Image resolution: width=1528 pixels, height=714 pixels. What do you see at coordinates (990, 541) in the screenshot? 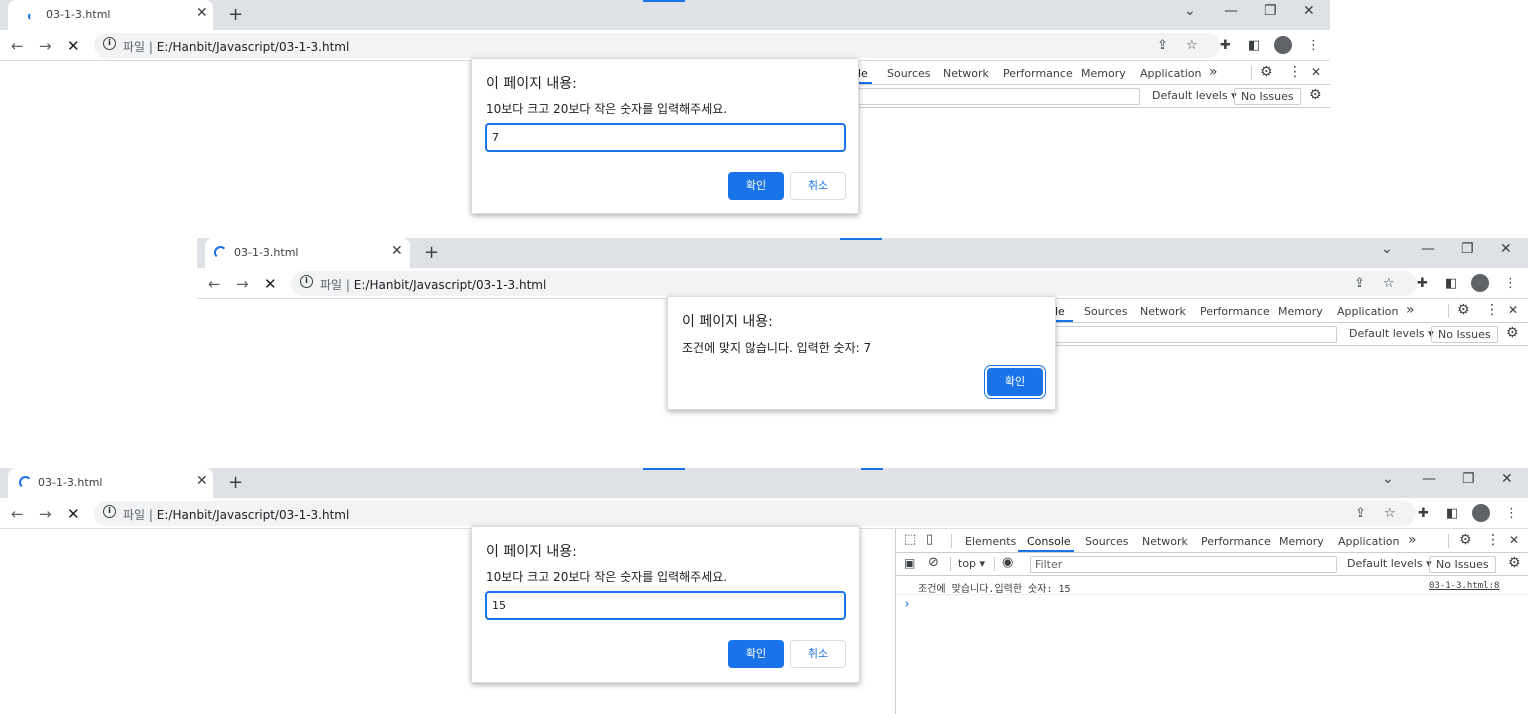
I see `tab-elements: Elements` at bounding box center [990, 541].